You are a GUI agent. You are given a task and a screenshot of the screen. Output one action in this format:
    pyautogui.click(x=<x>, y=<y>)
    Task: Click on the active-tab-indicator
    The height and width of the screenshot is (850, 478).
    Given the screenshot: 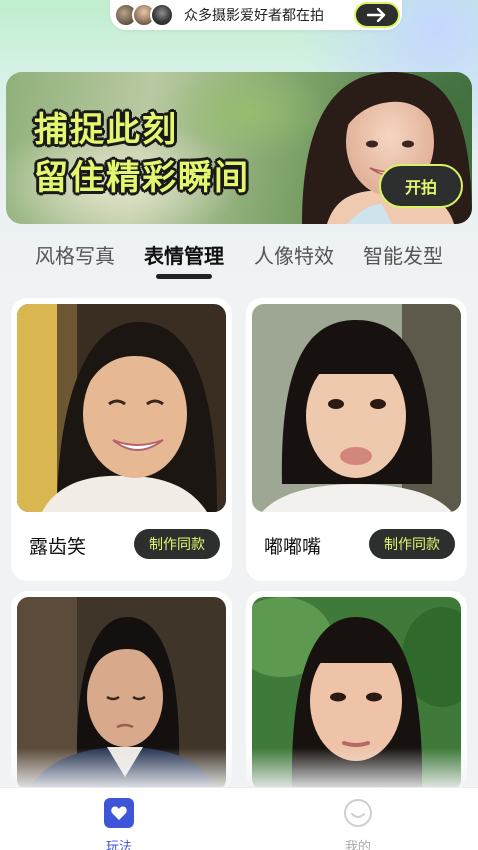 What is the action you would take?
    pyautogui.click(x=184, y=276)
    